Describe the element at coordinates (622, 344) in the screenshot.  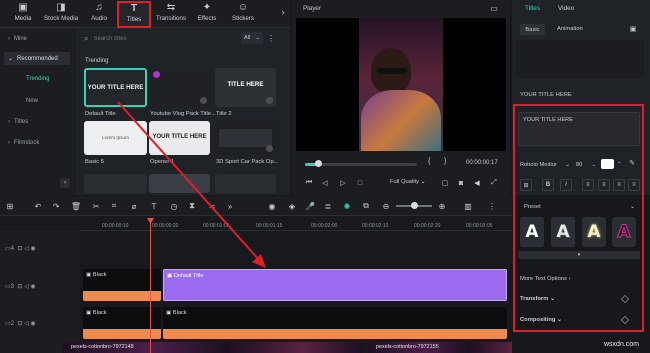
I see `watermark: wsxdn.com` at that location.